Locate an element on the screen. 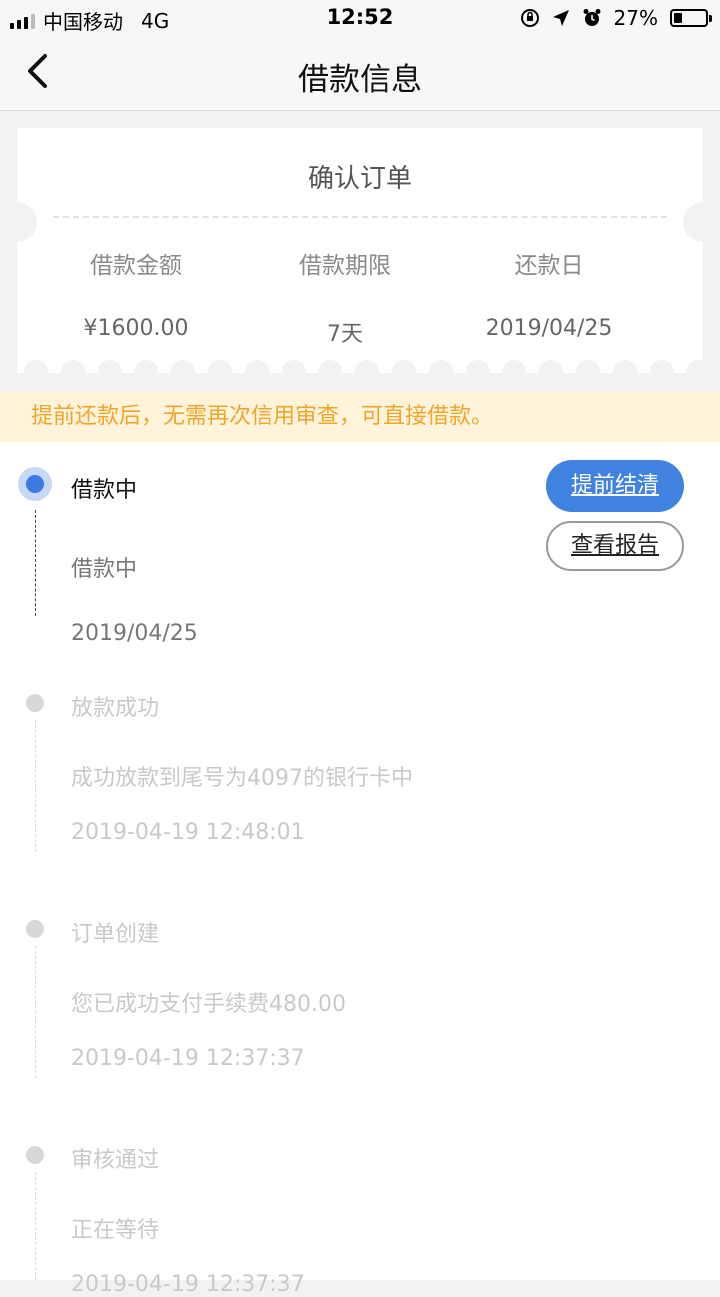 The height and width of the screenshot is (1297, 720). loan-term-label: 借款期限 is located at coordinates (345, 266).